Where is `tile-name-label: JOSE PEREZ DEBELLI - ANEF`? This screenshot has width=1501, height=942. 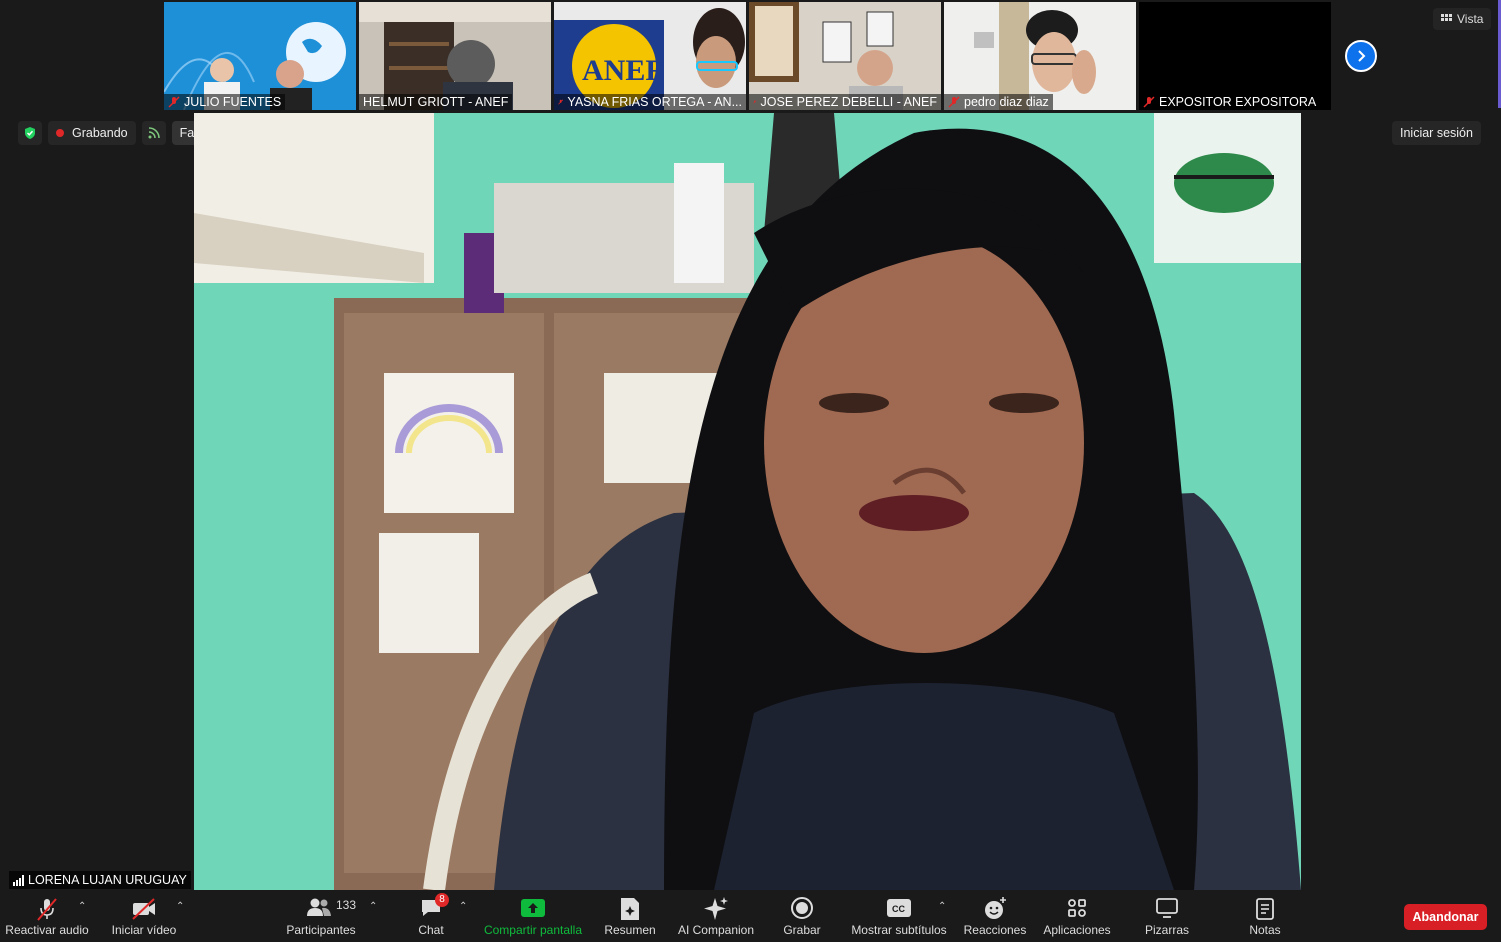
tile-name-label: JOSE PEREZ DEBELLI - ANEF is located at coordinates (845, 102).